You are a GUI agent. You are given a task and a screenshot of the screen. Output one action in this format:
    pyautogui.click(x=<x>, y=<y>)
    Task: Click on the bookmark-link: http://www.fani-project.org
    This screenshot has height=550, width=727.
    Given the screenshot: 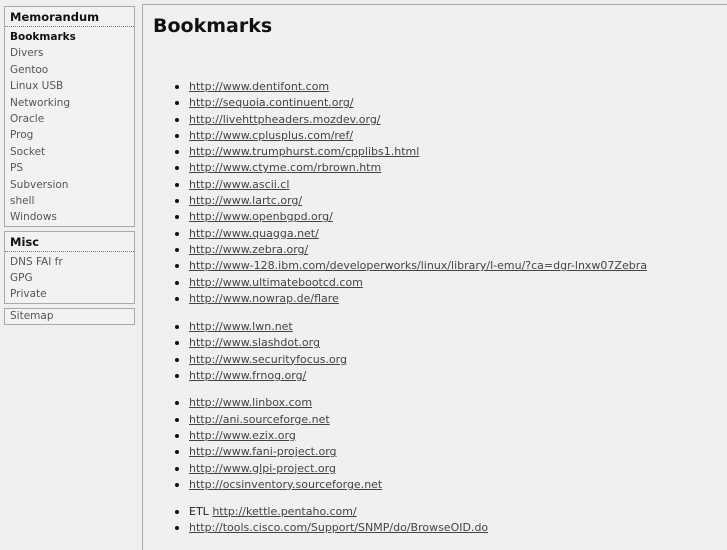 What is the action you would take?
    pyautogui.click(x=263, y=451)
    